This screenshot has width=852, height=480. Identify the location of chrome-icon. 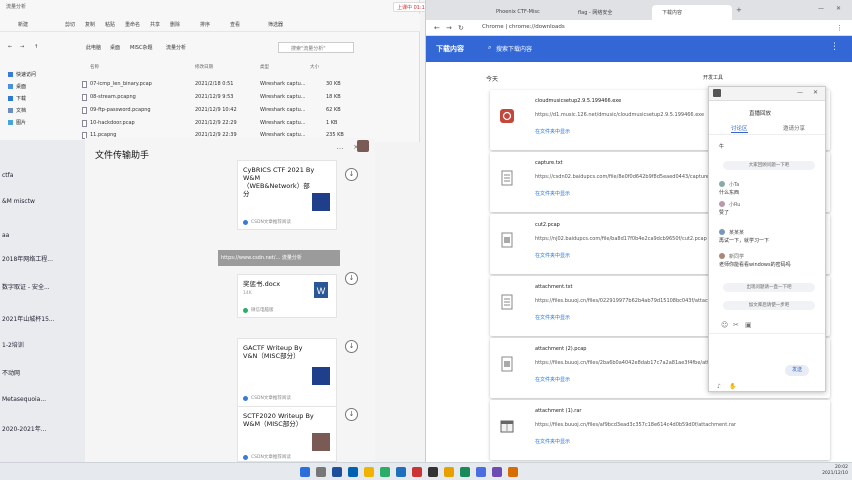
(449, 472).